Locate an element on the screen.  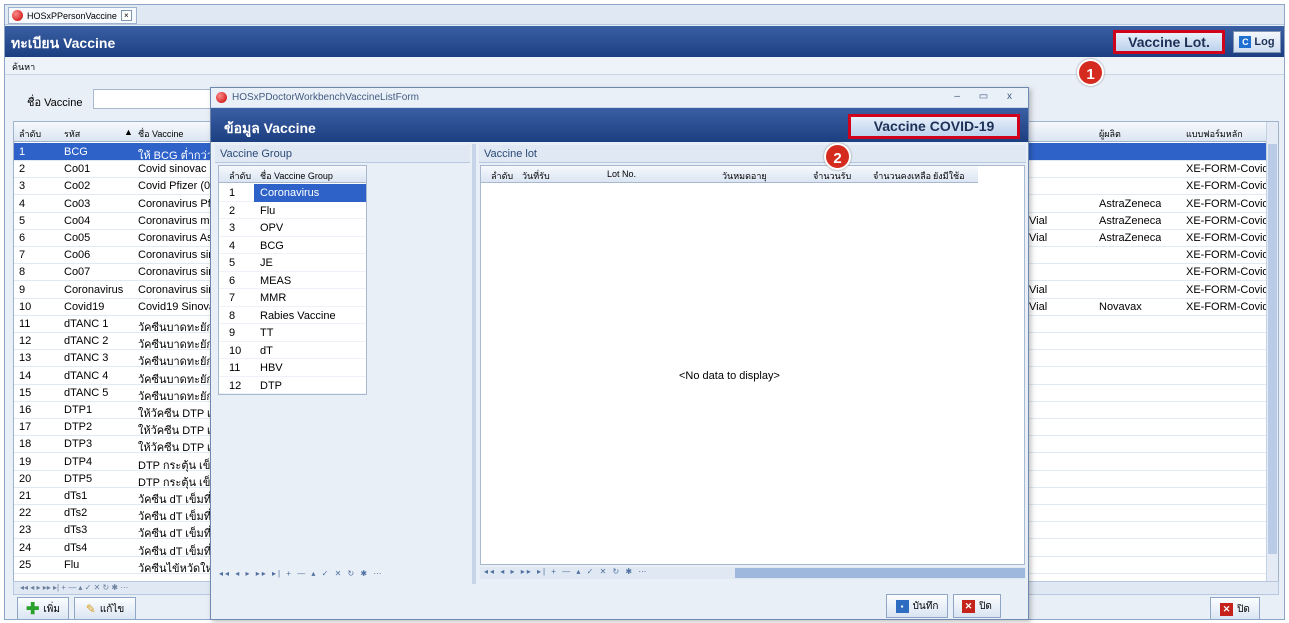
cell-no: 5 is located at coordinates (22, 220).